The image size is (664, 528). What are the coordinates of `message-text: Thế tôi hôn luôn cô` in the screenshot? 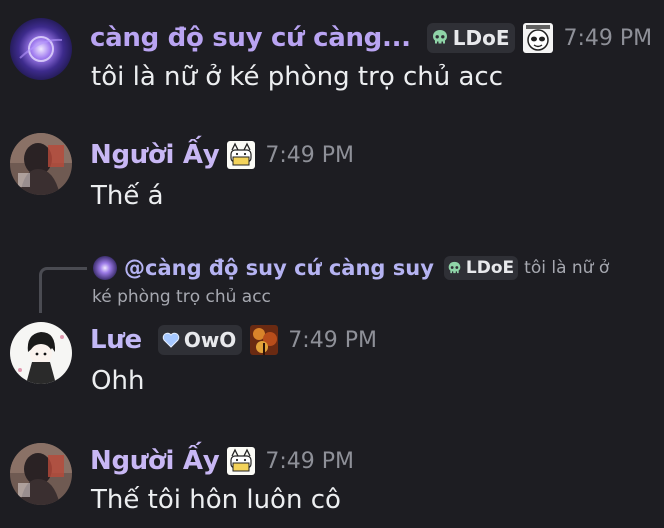 It's located at (216, 500).